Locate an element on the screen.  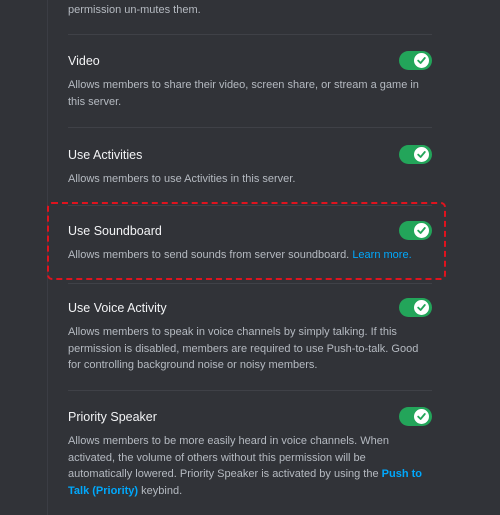
use-activities-toggle is located at coordinates (415, 154).